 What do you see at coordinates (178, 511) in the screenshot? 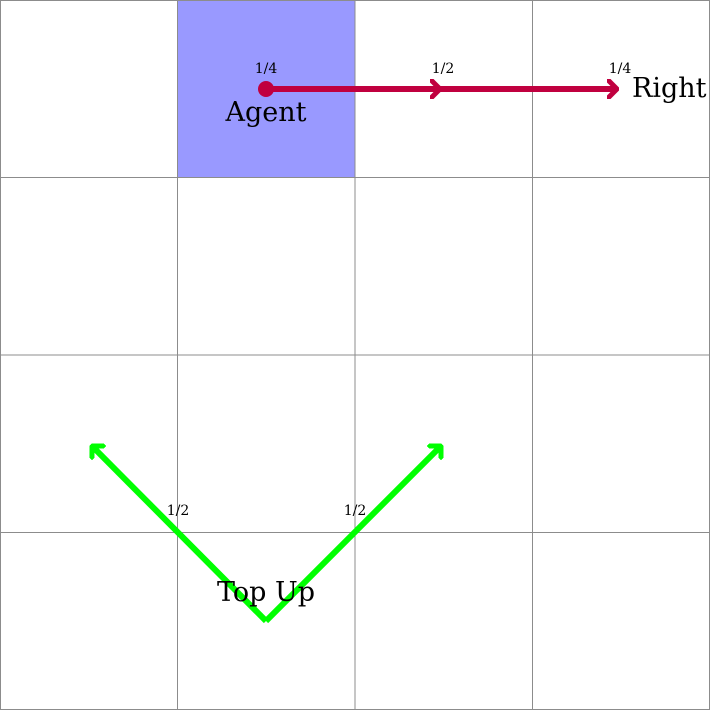
I see `top-up-probability-left: 1/2` at bounding box center [178, 511].